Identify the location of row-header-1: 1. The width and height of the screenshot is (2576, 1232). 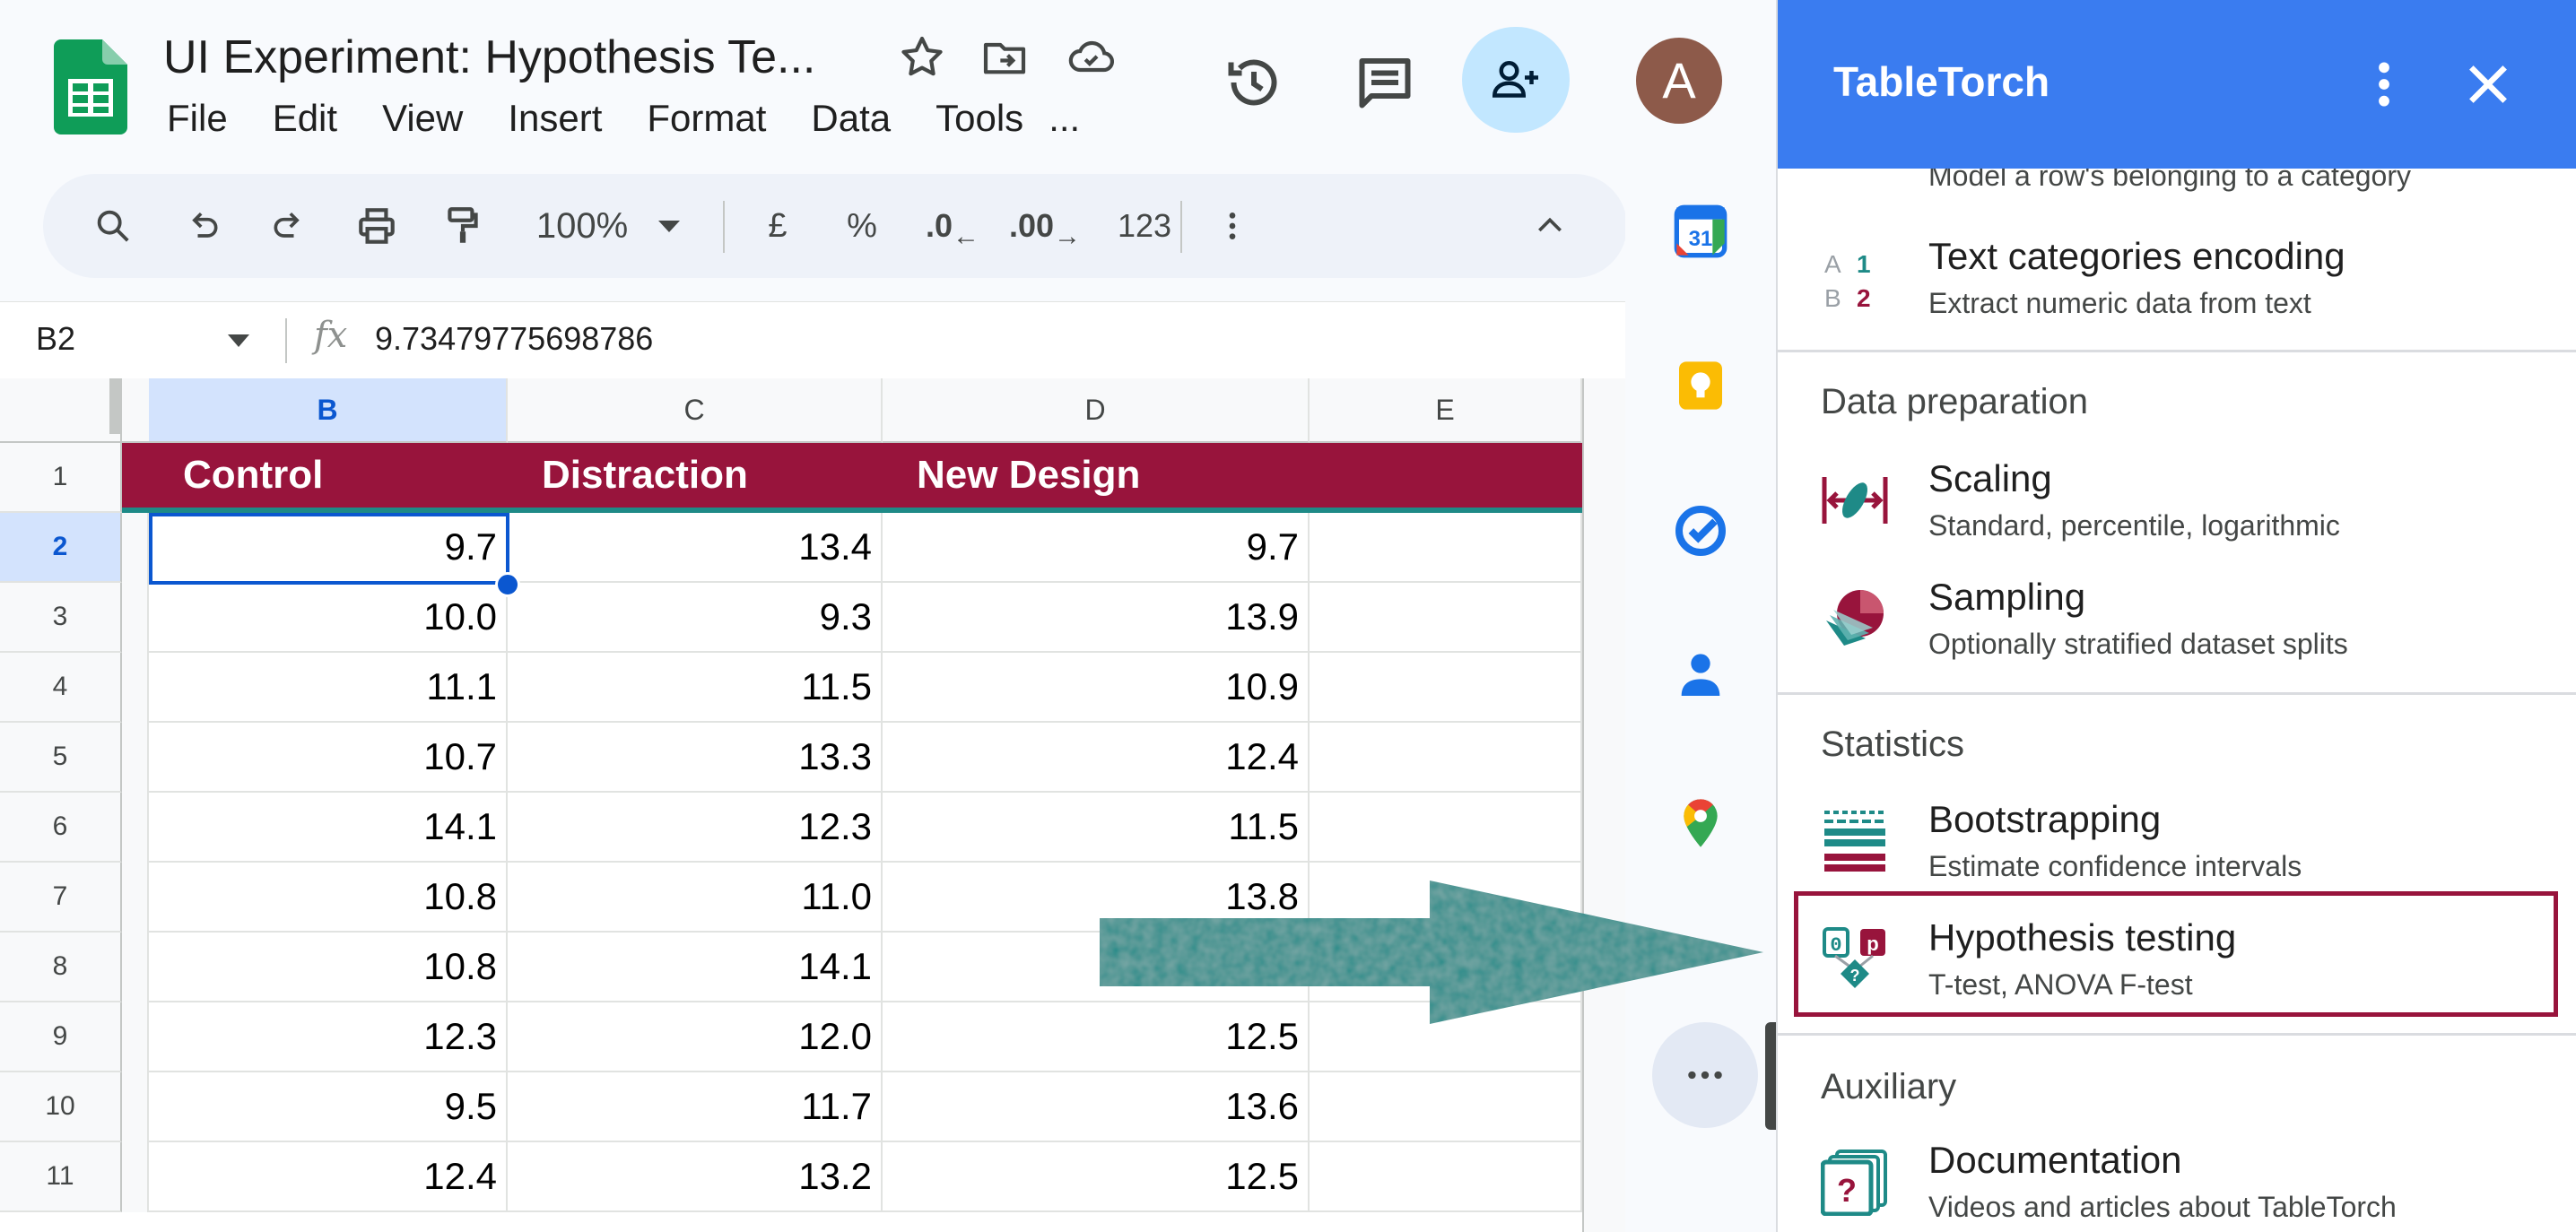
(61, 478).